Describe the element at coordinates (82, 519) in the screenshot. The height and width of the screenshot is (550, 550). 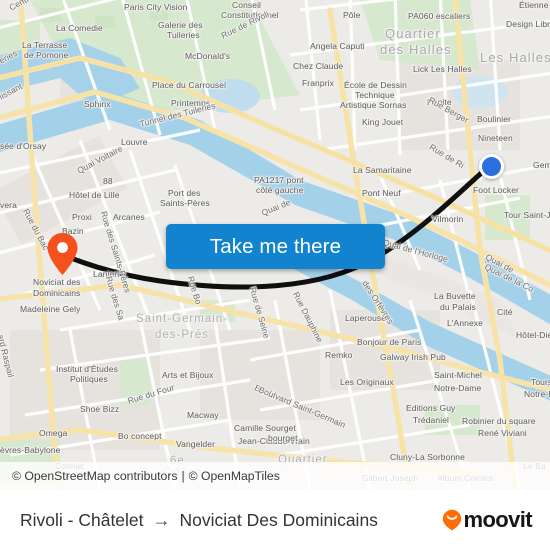
I see `trip-origin-label: Rivoli - Châtelet` at that location.